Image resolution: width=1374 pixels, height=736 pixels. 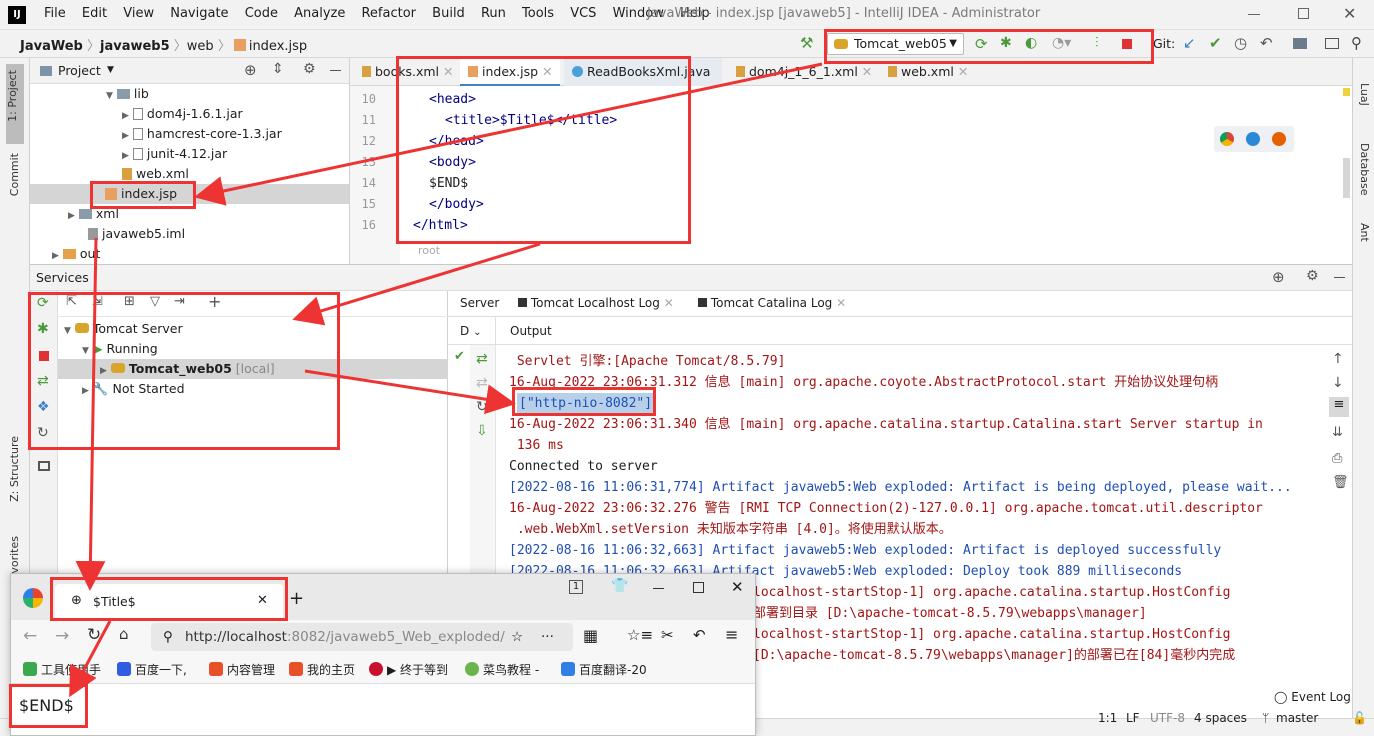 What do you see at coordinates (508, 134) in the screenshot?
I see `arrow-toolbar-to-index` at bounding box center [508, 134].